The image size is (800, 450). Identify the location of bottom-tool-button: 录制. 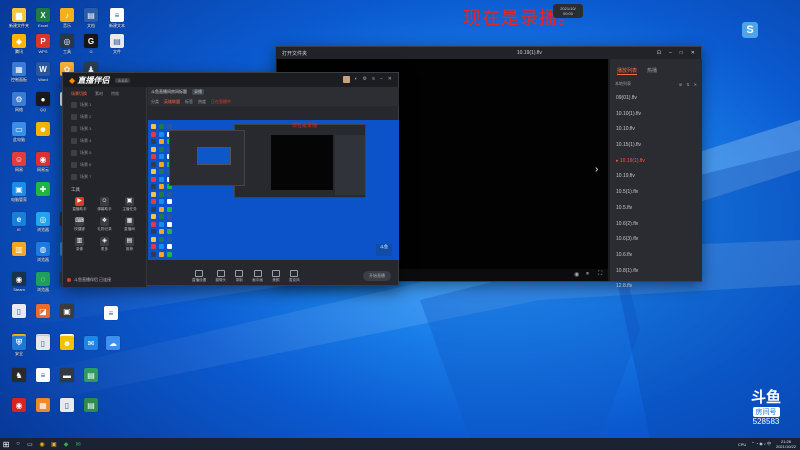
(239, 276).